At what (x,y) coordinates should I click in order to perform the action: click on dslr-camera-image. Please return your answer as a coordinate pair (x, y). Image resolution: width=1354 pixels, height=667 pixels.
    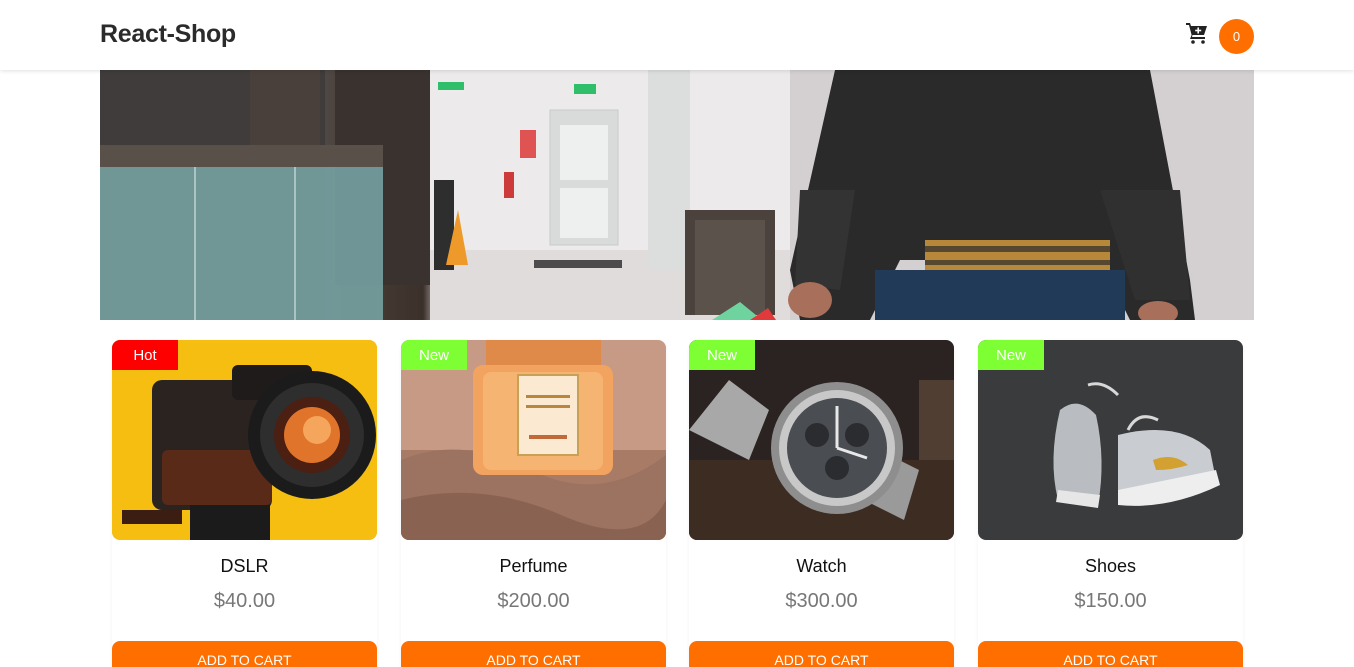
    Looking at the image, I should click on (244, 440).